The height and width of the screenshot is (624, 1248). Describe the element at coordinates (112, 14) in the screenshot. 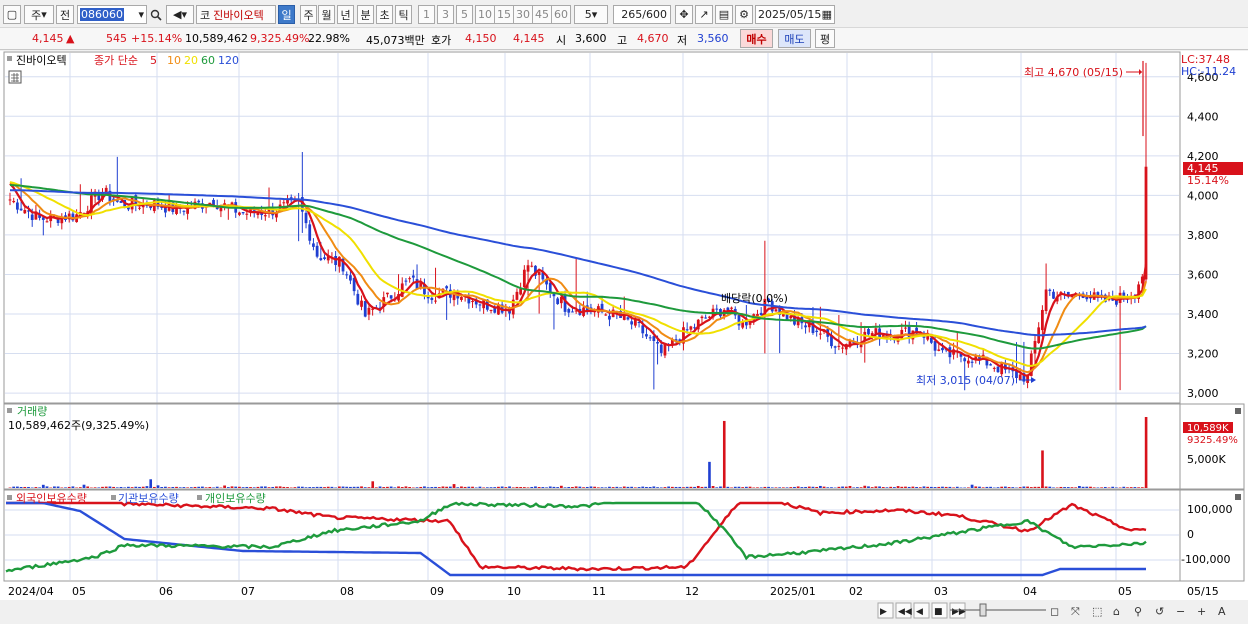

I see `stock-code-input: 086060 ▾` at that location.